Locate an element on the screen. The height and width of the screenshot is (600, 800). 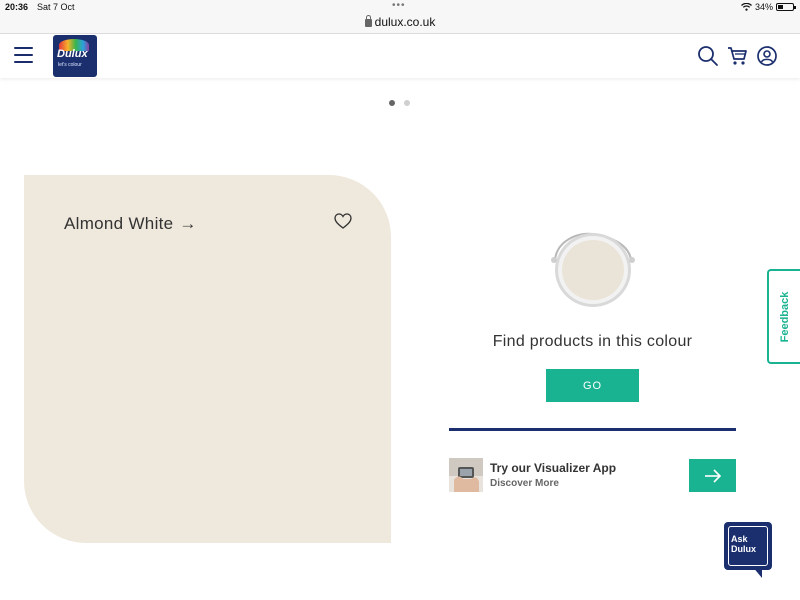
carousel-pagination is located at coordinates (399, 103).